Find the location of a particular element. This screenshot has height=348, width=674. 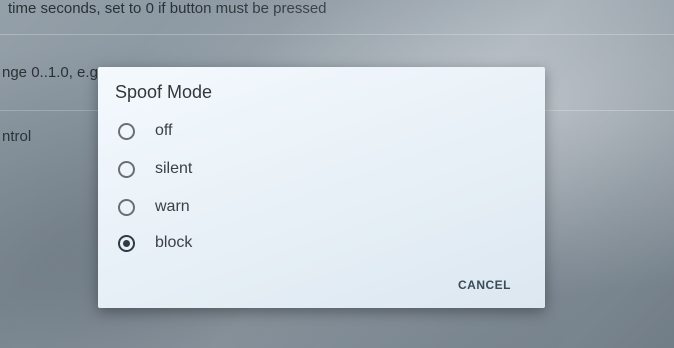

option-block: block is located at coordinates (321, 243).